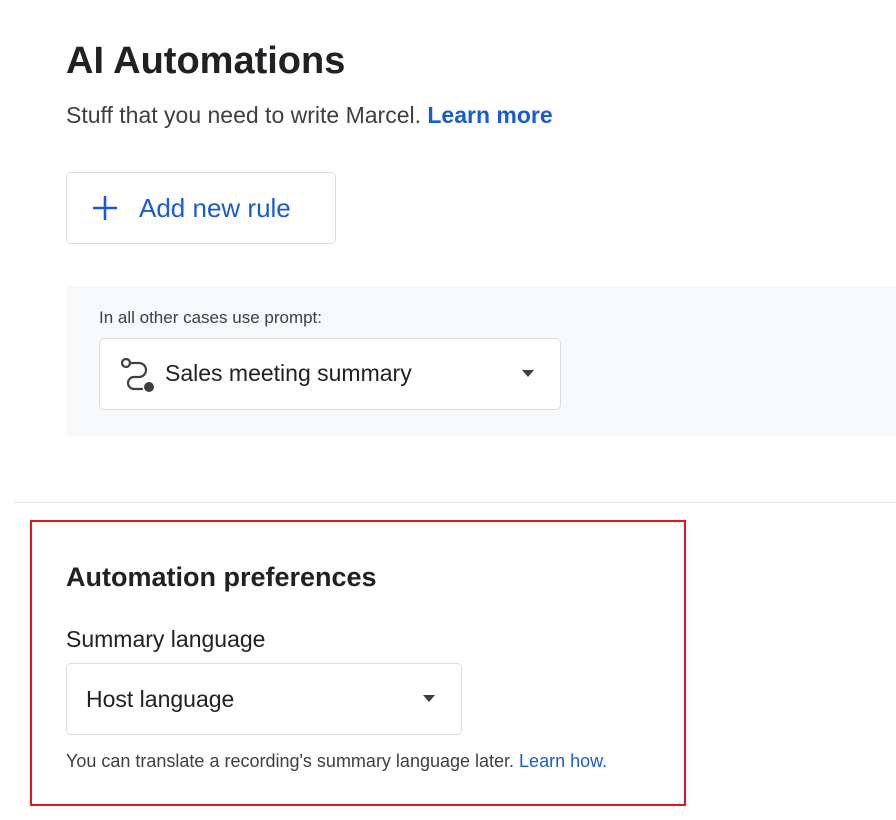  Describe the element at coordinates (288, 373) in the screenshot. I see `default-prompt-value: Sales meeting summary` at that location.